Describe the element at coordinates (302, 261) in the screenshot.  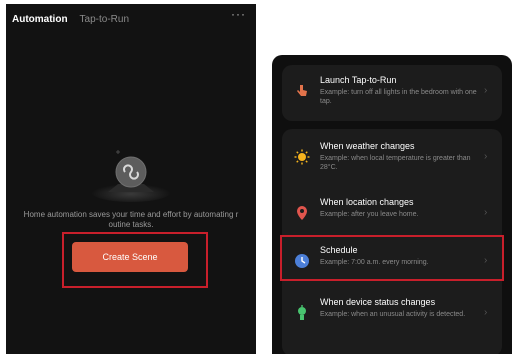
I see `clock-icon` at that location.